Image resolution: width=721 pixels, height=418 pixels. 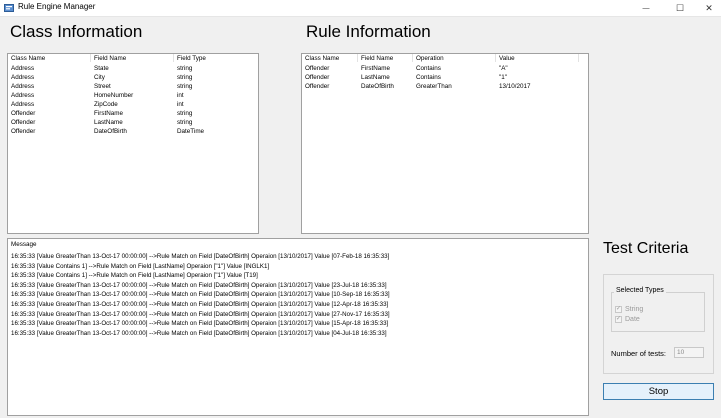 What do you see at coordinates (503, 77) in the screenshot?
I see `table-cell: "1"` at bounding box center [503, 77].